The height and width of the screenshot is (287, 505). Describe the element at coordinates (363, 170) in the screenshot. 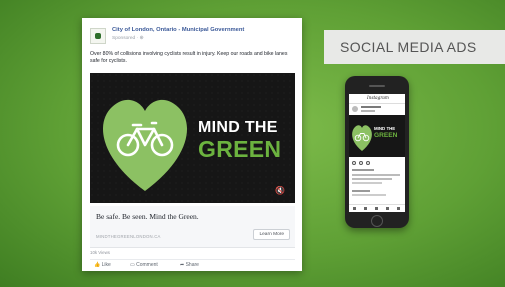

I see `likes-line` at that location.